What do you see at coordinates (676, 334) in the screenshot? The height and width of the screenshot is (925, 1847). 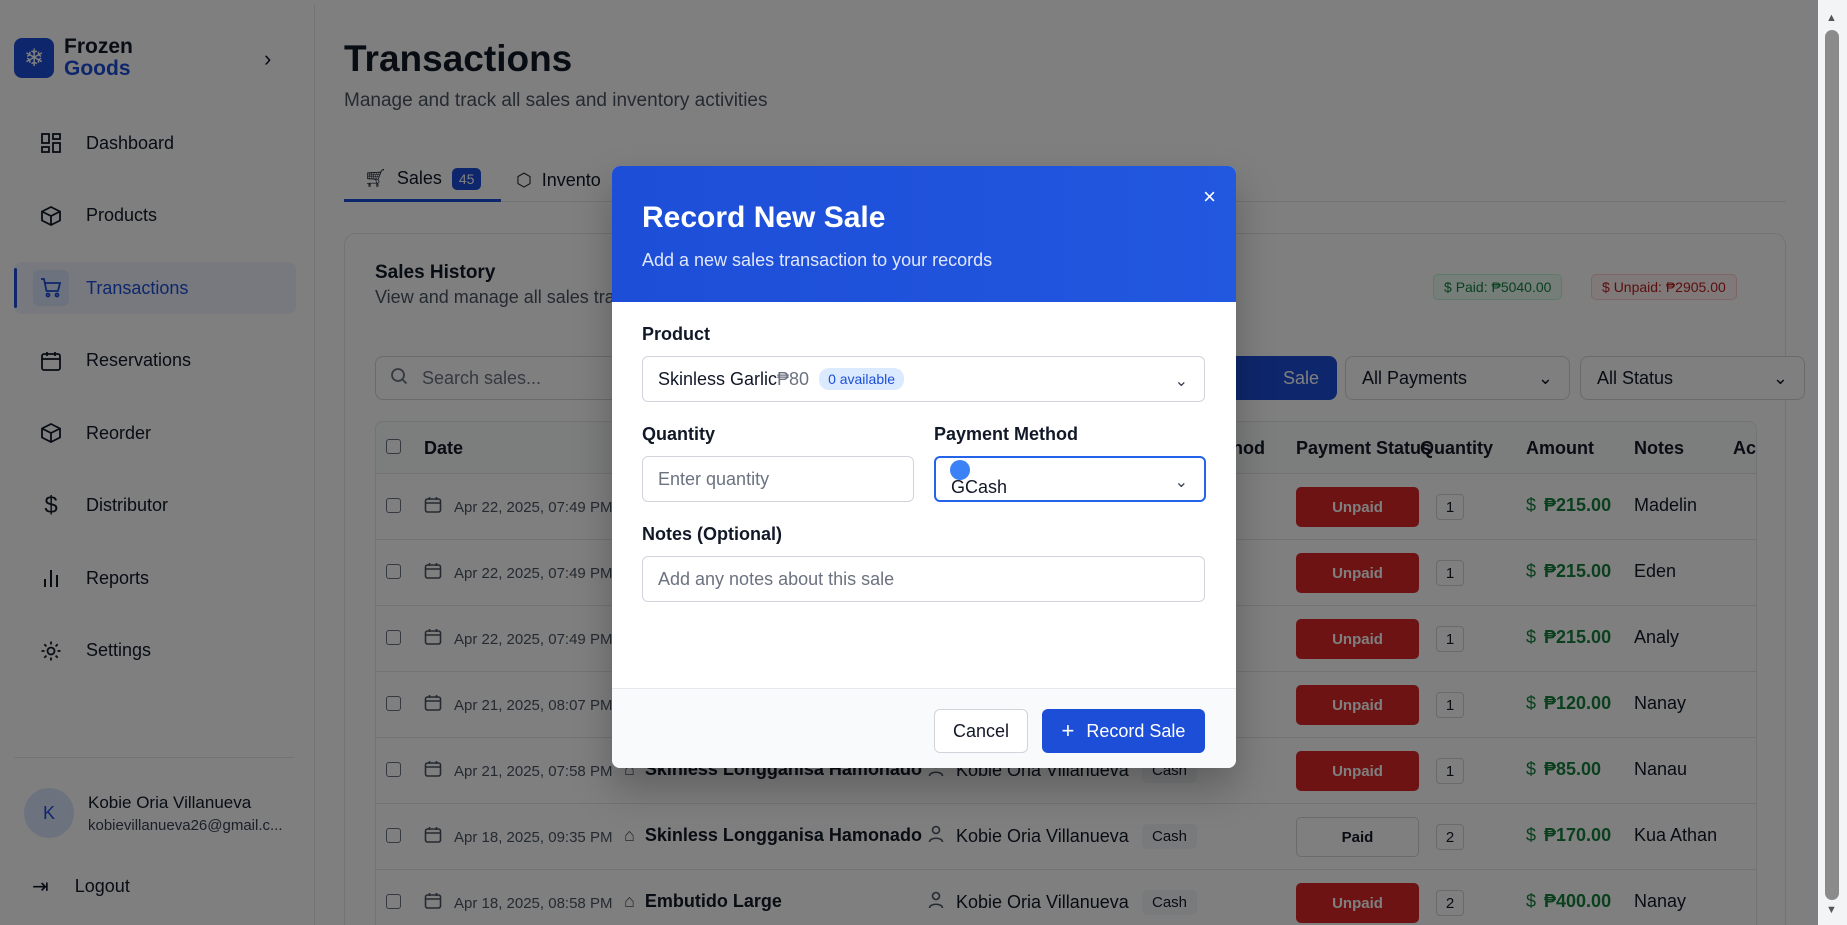 I see `product-label: Product` at bounding box center [676, 334].